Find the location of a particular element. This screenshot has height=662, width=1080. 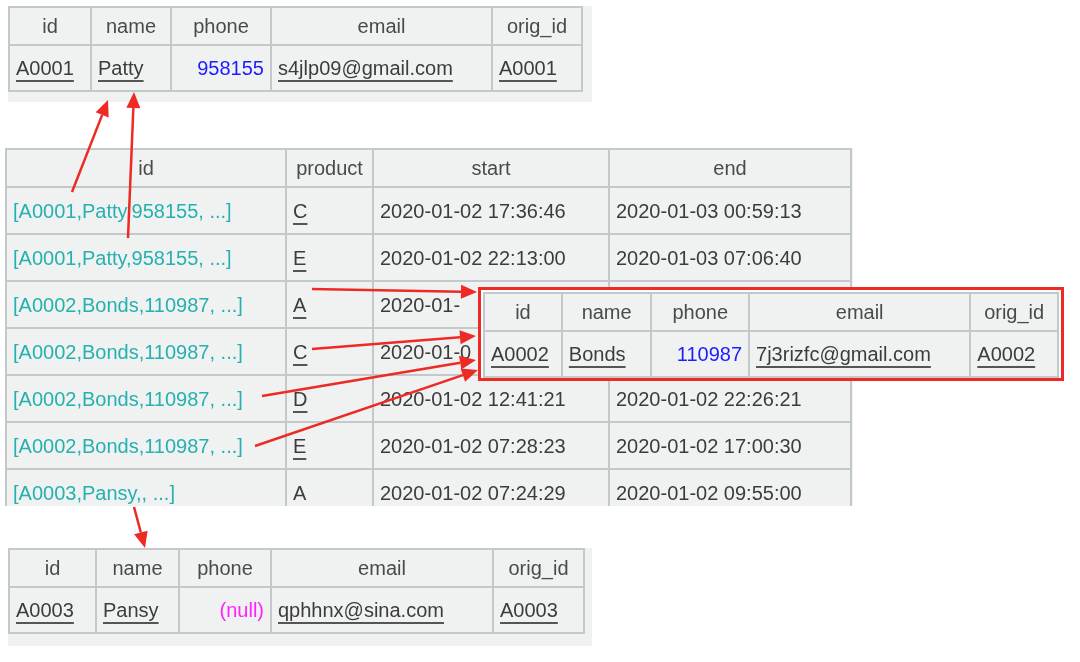

column-header: start is located at coordinates (491, 168).